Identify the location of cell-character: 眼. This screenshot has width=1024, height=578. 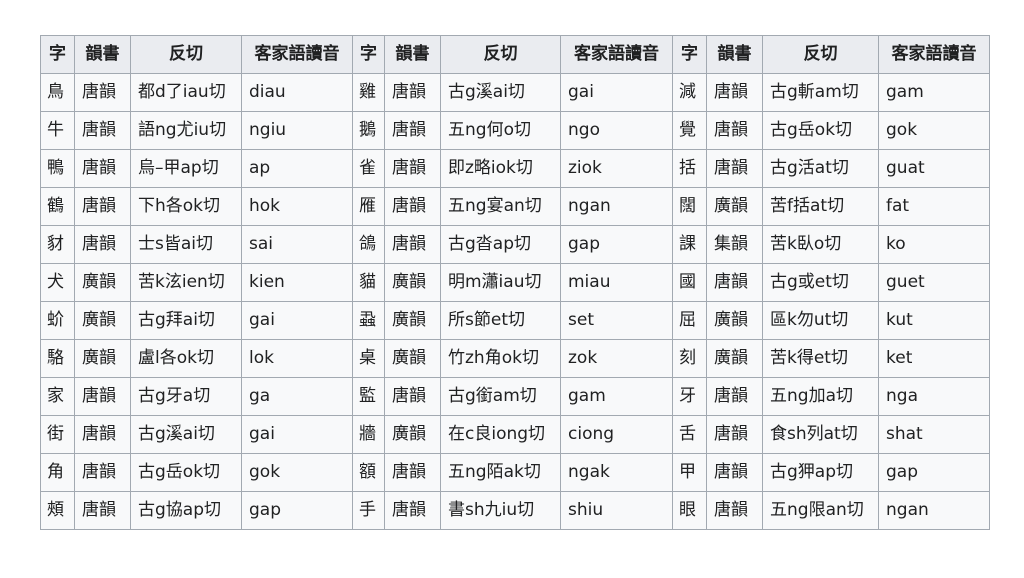
(689, 510).